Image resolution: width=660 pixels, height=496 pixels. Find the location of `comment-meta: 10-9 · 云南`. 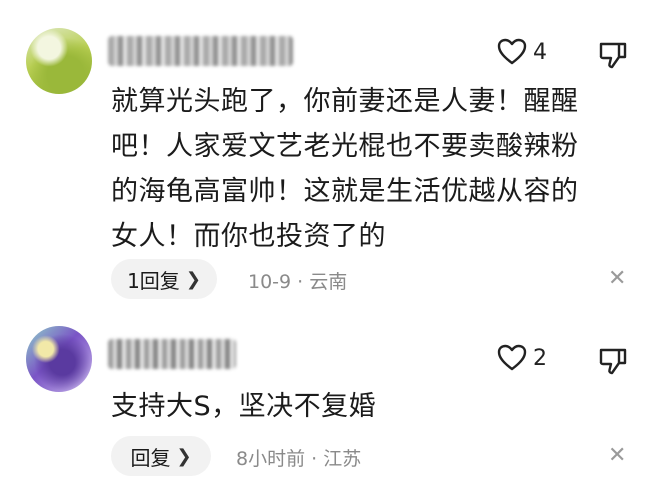

comment-meta: 10-9 · 云南 is located at coordinates (298, 282).